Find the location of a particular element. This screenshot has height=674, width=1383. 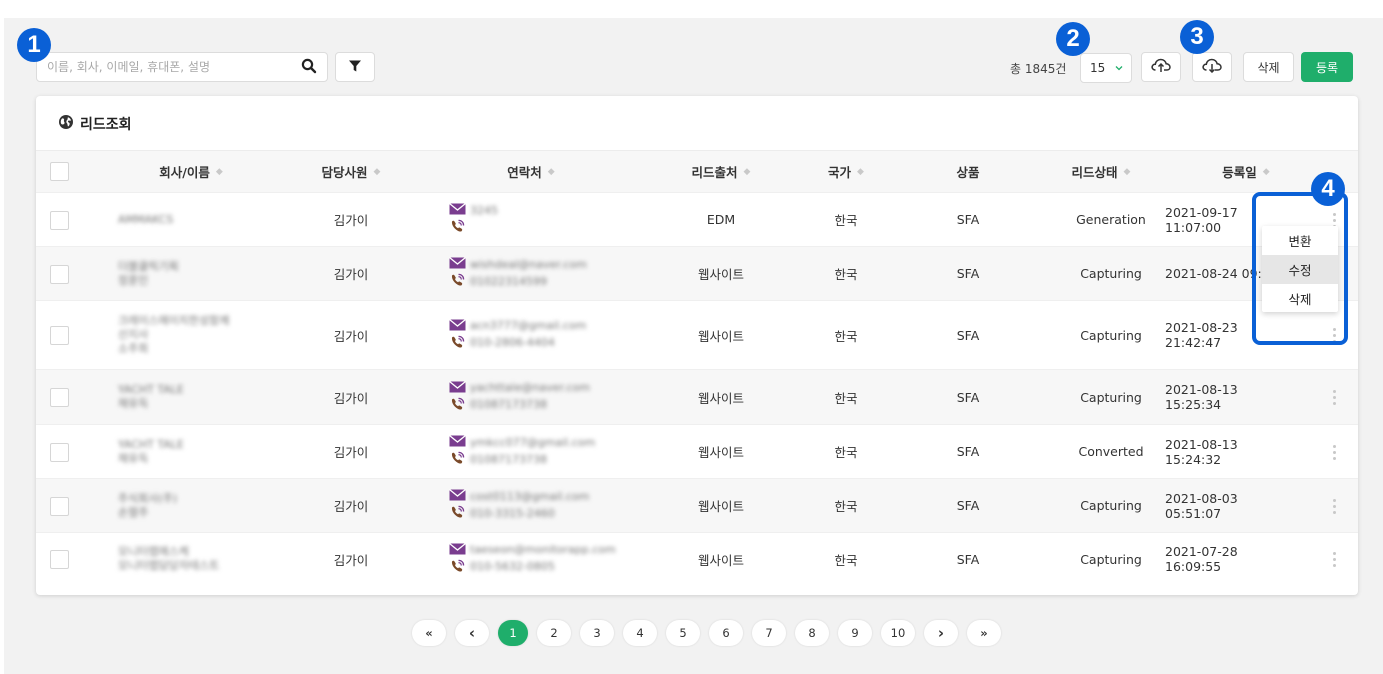

phone-text: 010-5632-0805 is located at coordinates (512, 567).